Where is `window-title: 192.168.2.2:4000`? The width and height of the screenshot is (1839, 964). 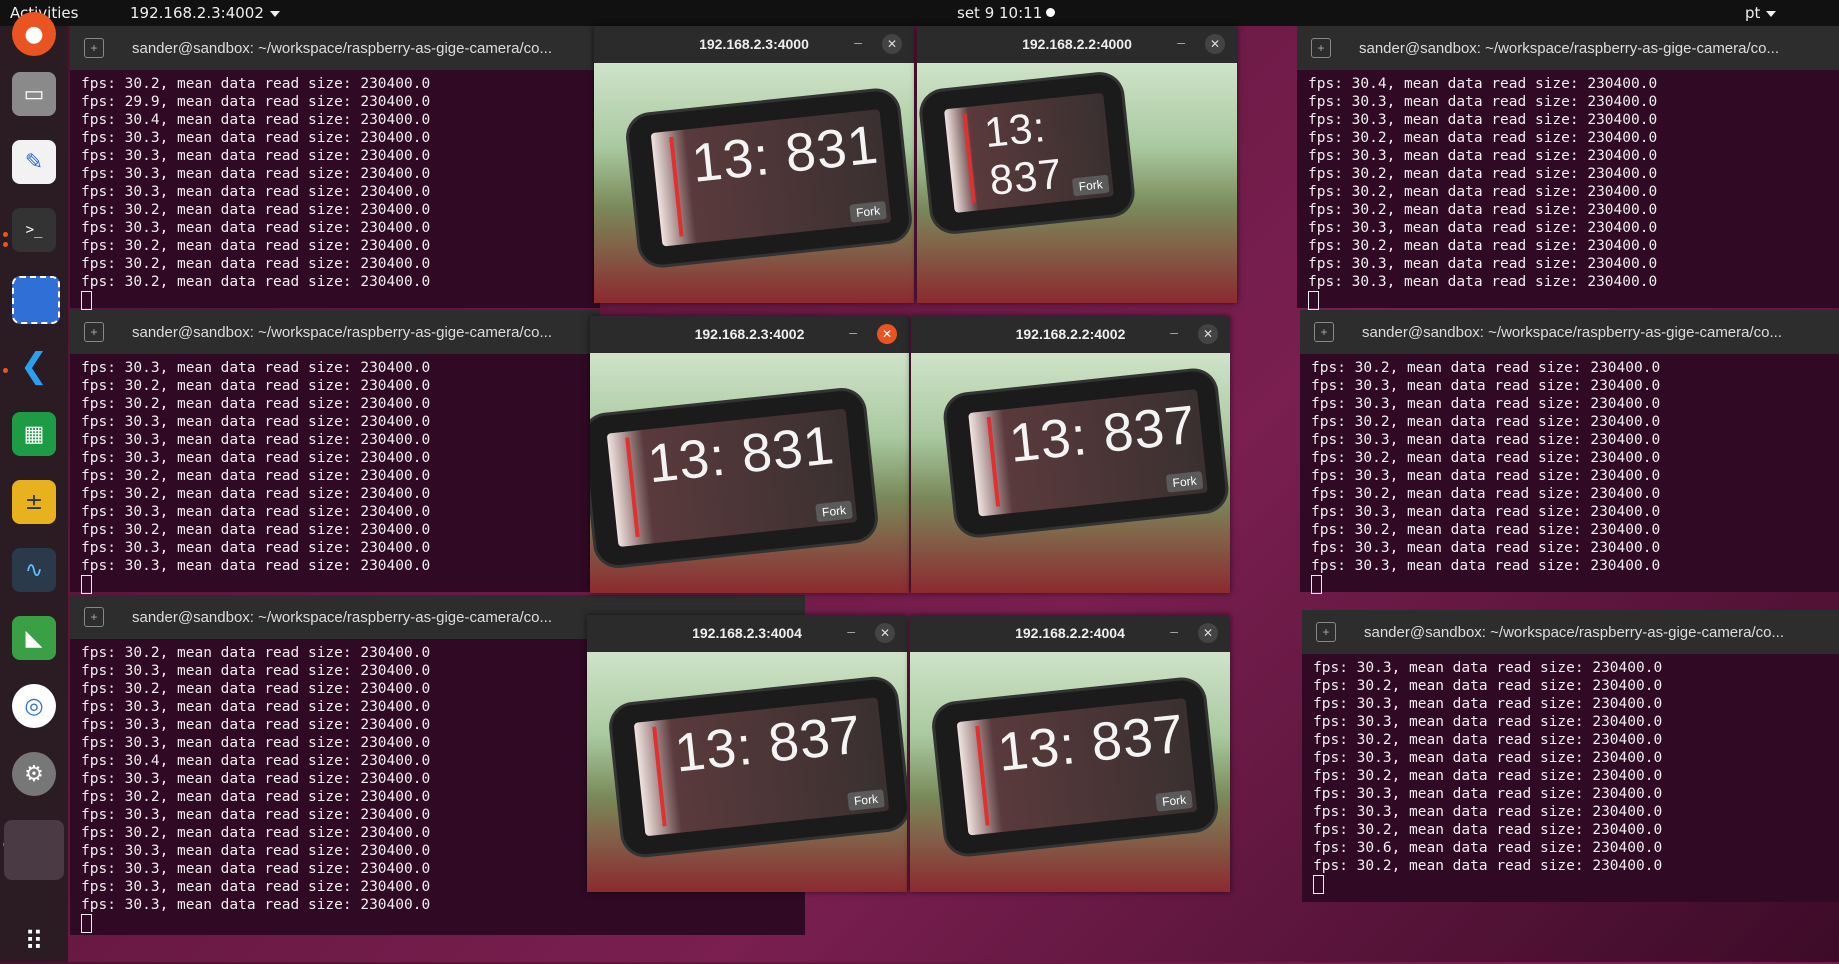
window-title: 192.168.2.2:4000 is located at coordinates (1077, 44).